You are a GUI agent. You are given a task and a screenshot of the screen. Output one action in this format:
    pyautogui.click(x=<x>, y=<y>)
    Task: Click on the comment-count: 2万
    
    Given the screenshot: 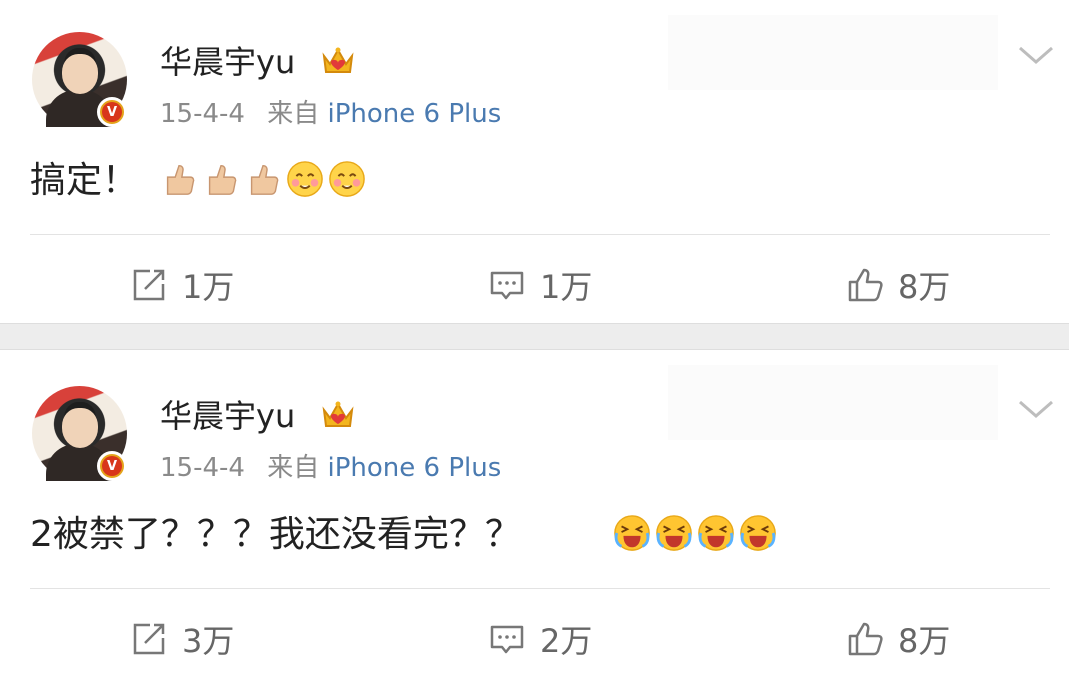 What is the action you would take?
    pyautogui.click(x=566, y=641)
    